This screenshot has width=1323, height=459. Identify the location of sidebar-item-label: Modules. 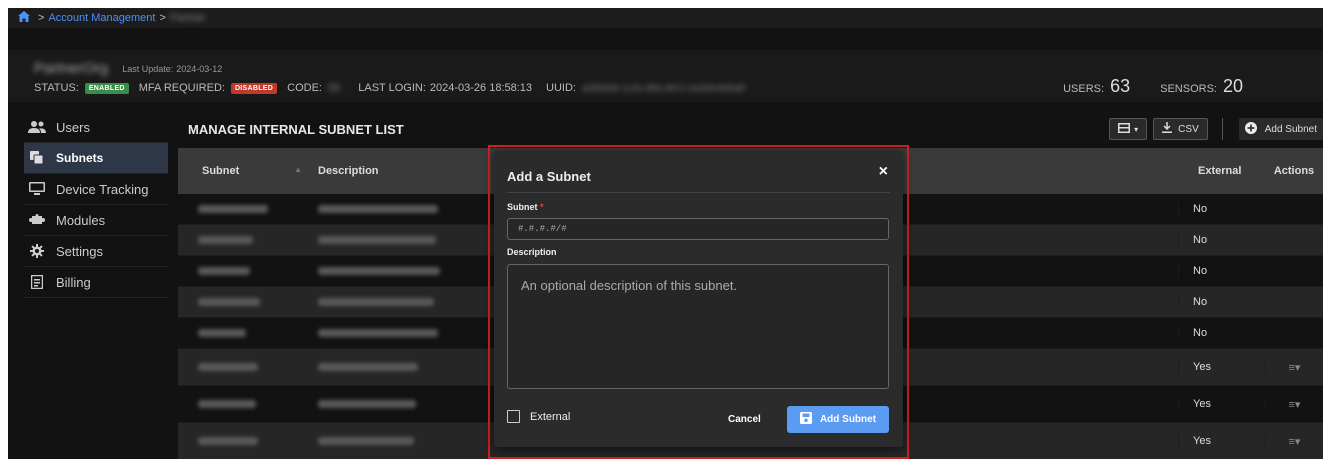
(81, 220).